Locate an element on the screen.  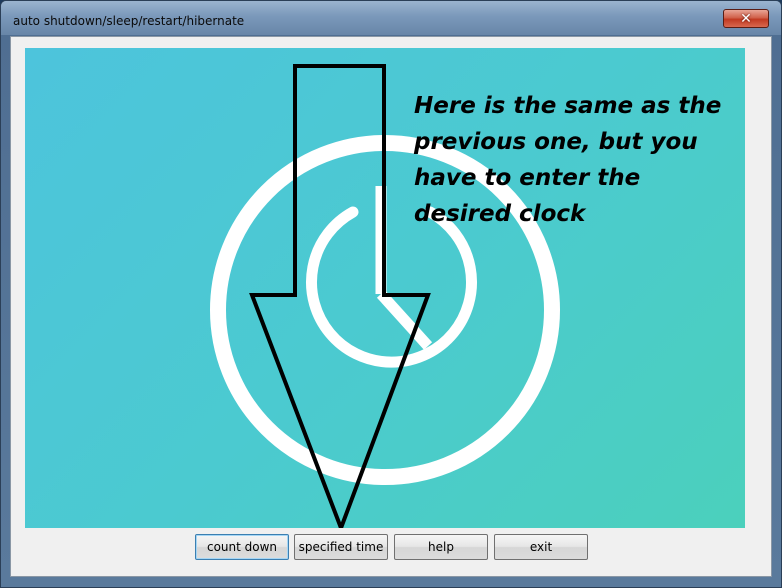
exit-label: exit is located at coordinates (541, 547).